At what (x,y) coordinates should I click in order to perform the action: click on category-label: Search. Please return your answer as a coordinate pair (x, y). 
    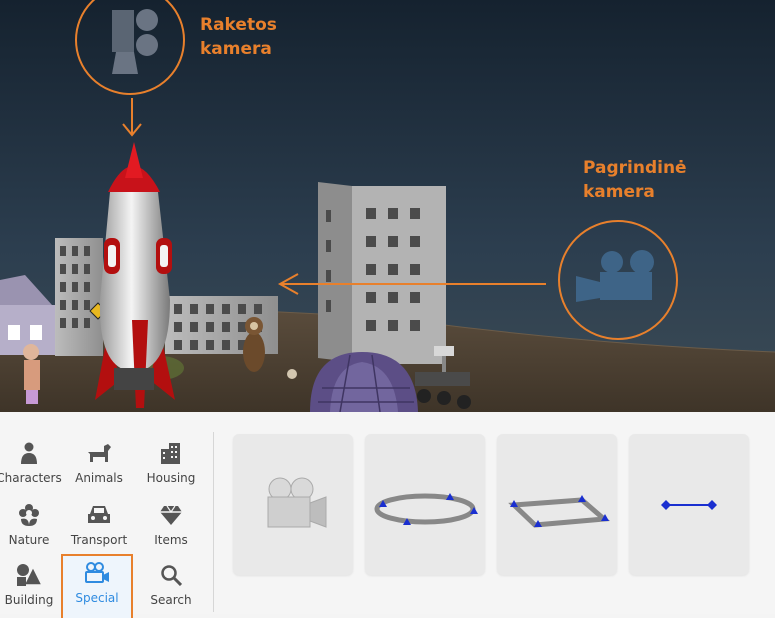
    Looking at the image, I should click on (171, 600).